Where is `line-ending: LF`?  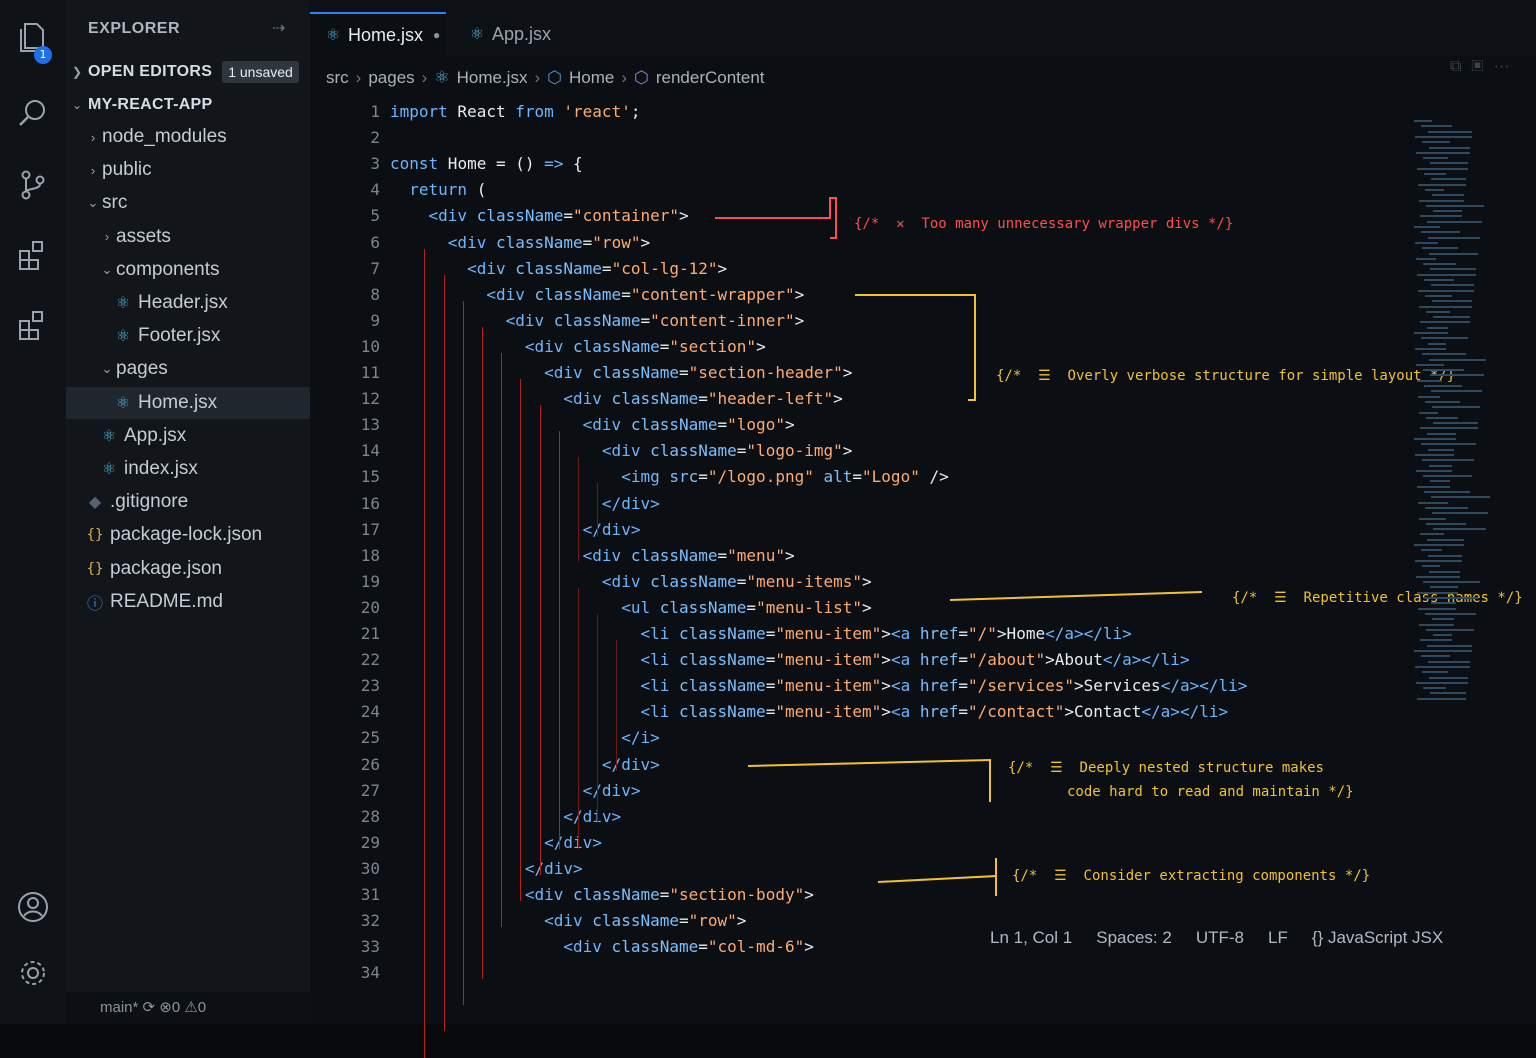
line-ending: LF is located at coordinates (1278, 938).